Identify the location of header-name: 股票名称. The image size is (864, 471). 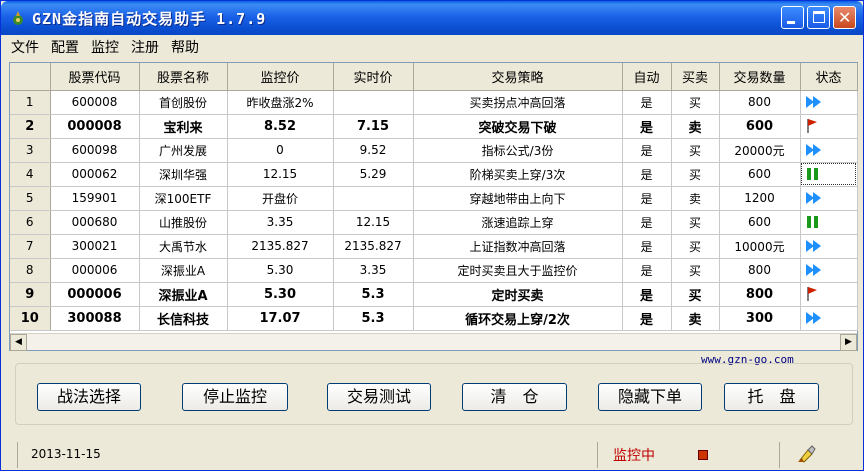
(183, 77).